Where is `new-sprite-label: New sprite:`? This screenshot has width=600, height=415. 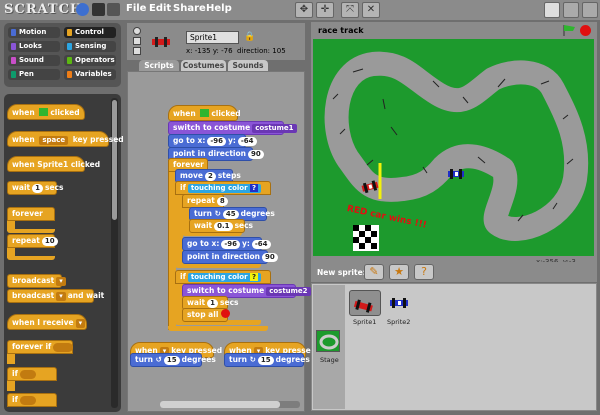 new-sprite-label: New sprite: is located at coordinates (341, 272).